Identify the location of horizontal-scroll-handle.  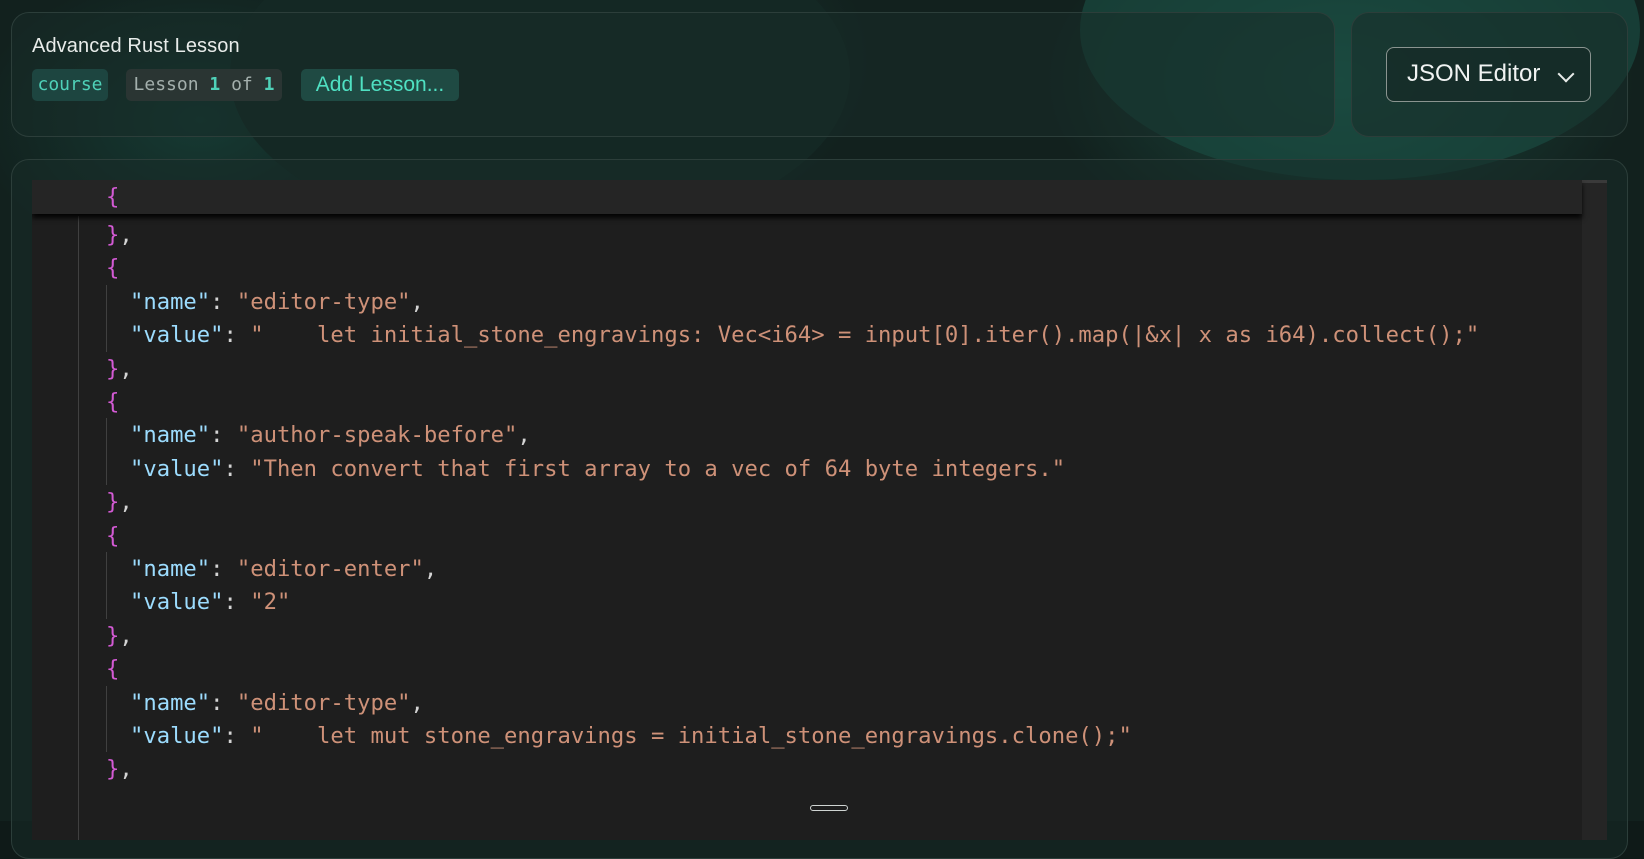
(829, 808).